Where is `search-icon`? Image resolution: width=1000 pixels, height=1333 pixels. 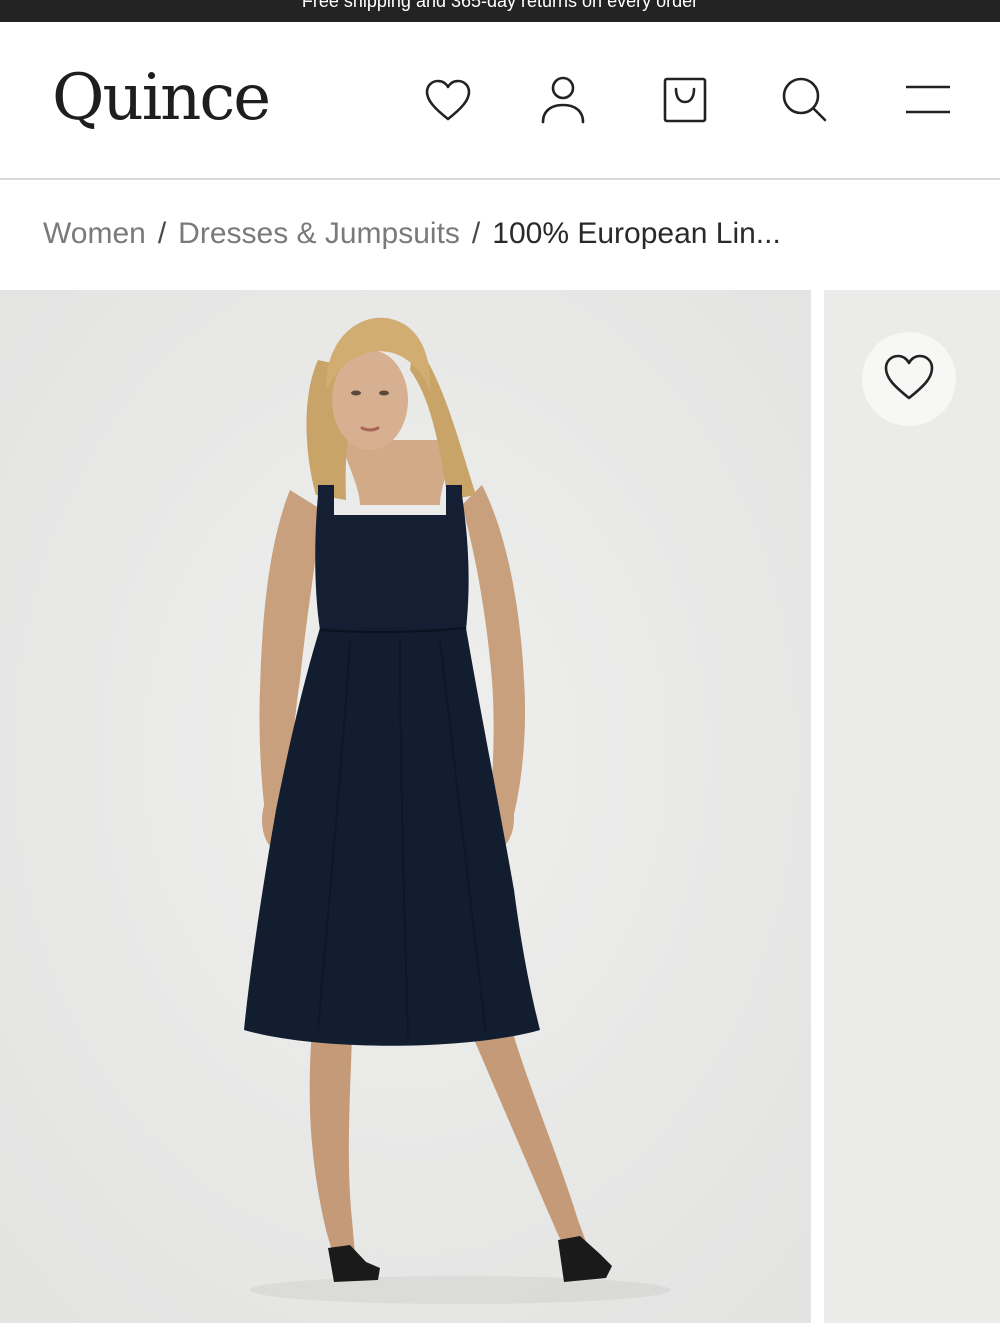
search-icon is located at coordinates (805, 100).